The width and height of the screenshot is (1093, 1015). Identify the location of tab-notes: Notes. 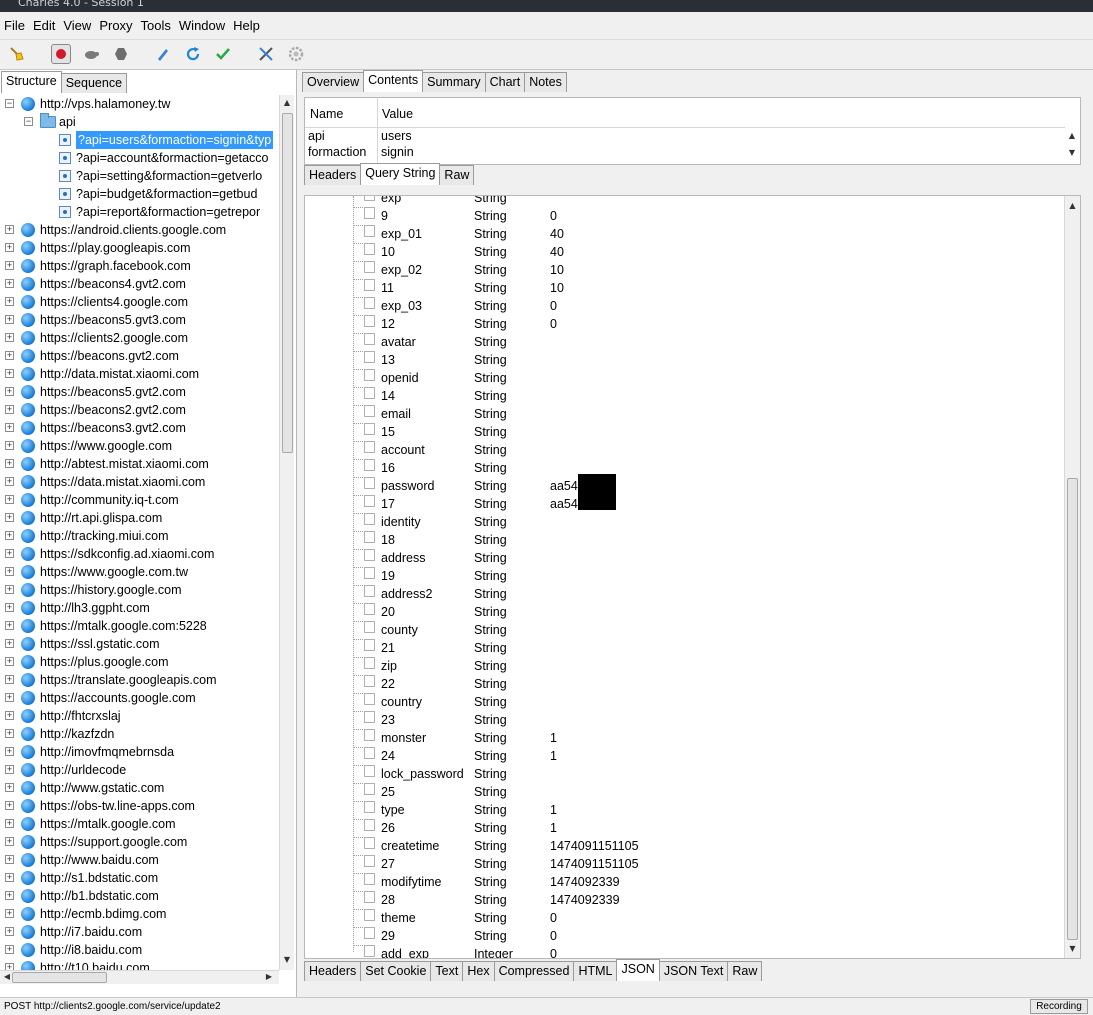
(545, 82).